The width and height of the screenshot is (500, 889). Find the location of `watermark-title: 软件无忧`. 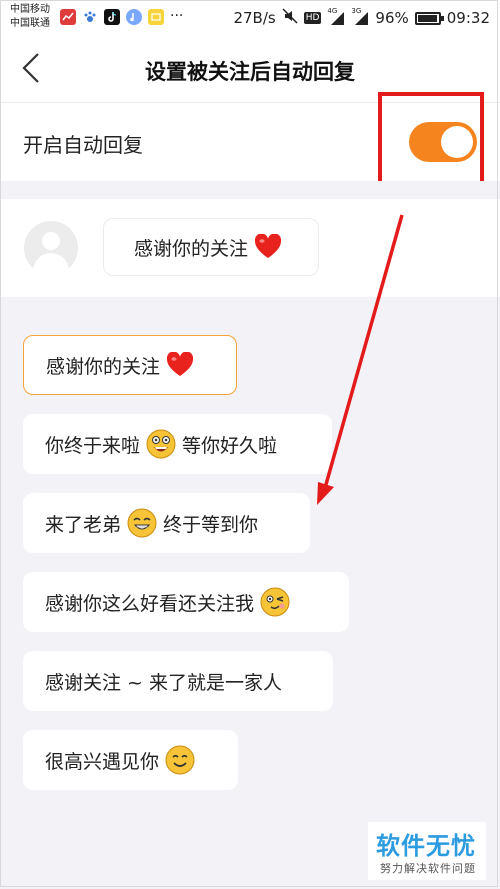

watermark-title: 软件无忧 is located at coordinates (426, 846).